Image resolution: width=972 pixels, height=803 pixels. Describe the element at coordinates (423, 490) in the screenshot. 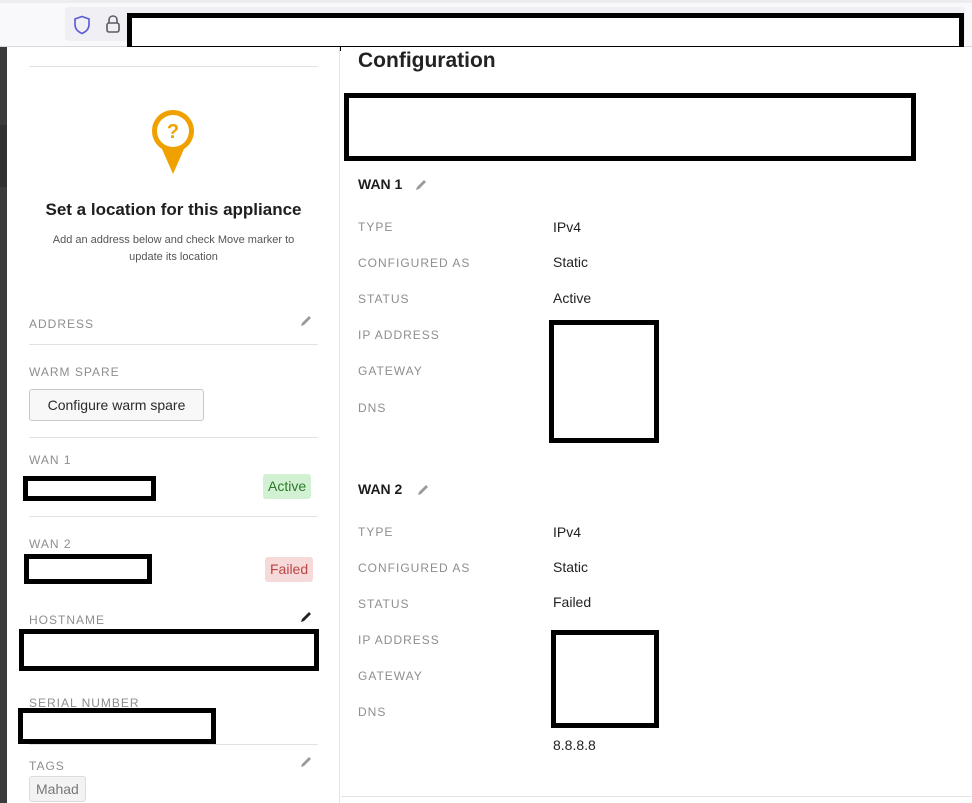

I see `edit-wan2-pencil-icon` at that location.